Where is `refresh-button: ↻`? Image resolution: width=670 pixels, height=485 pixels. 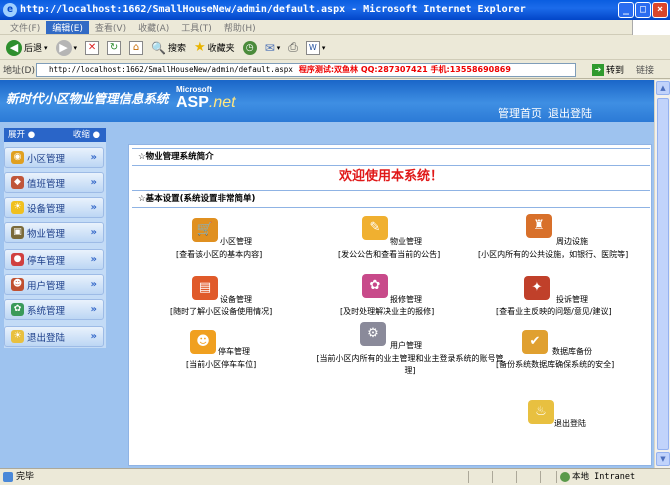
refresh-button: ↻ is located at coordinates (114, 48).